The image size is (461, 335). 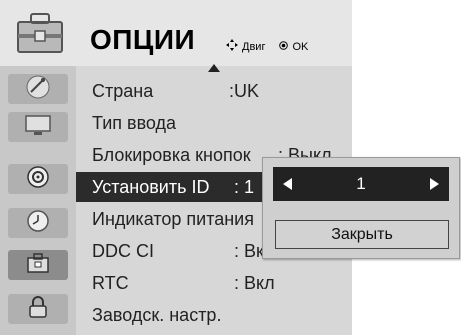 What do you see at coordinates (287, 184) in the screenshot?
I see `arrow-left-icon` at bounding box center [287, 184].